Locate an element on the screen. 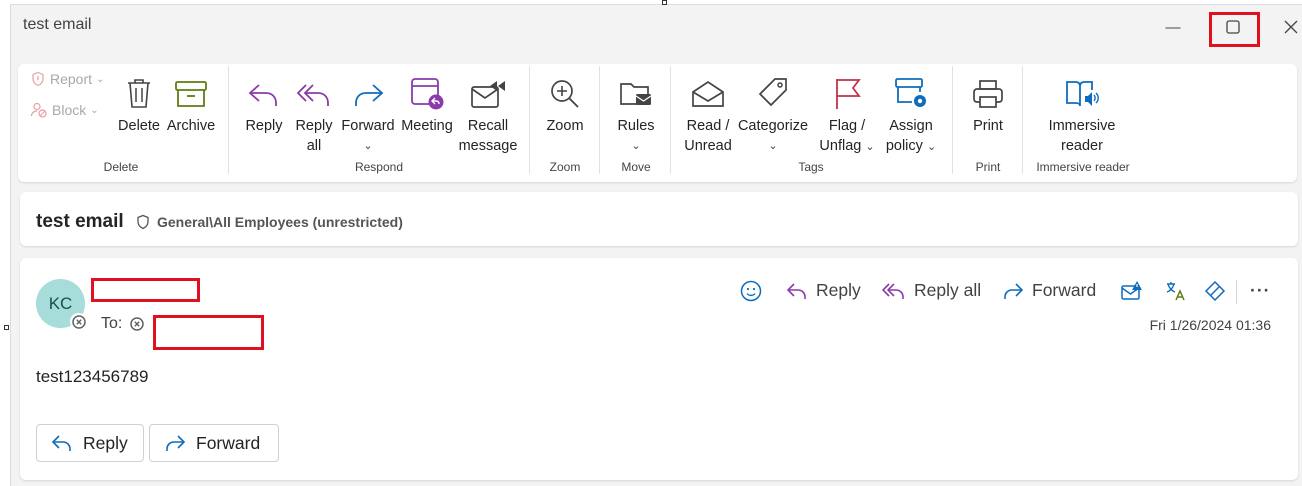 The height and width of the screenshot is (486, 1302). minimize-button: — is located at coordinates (1173, 27).